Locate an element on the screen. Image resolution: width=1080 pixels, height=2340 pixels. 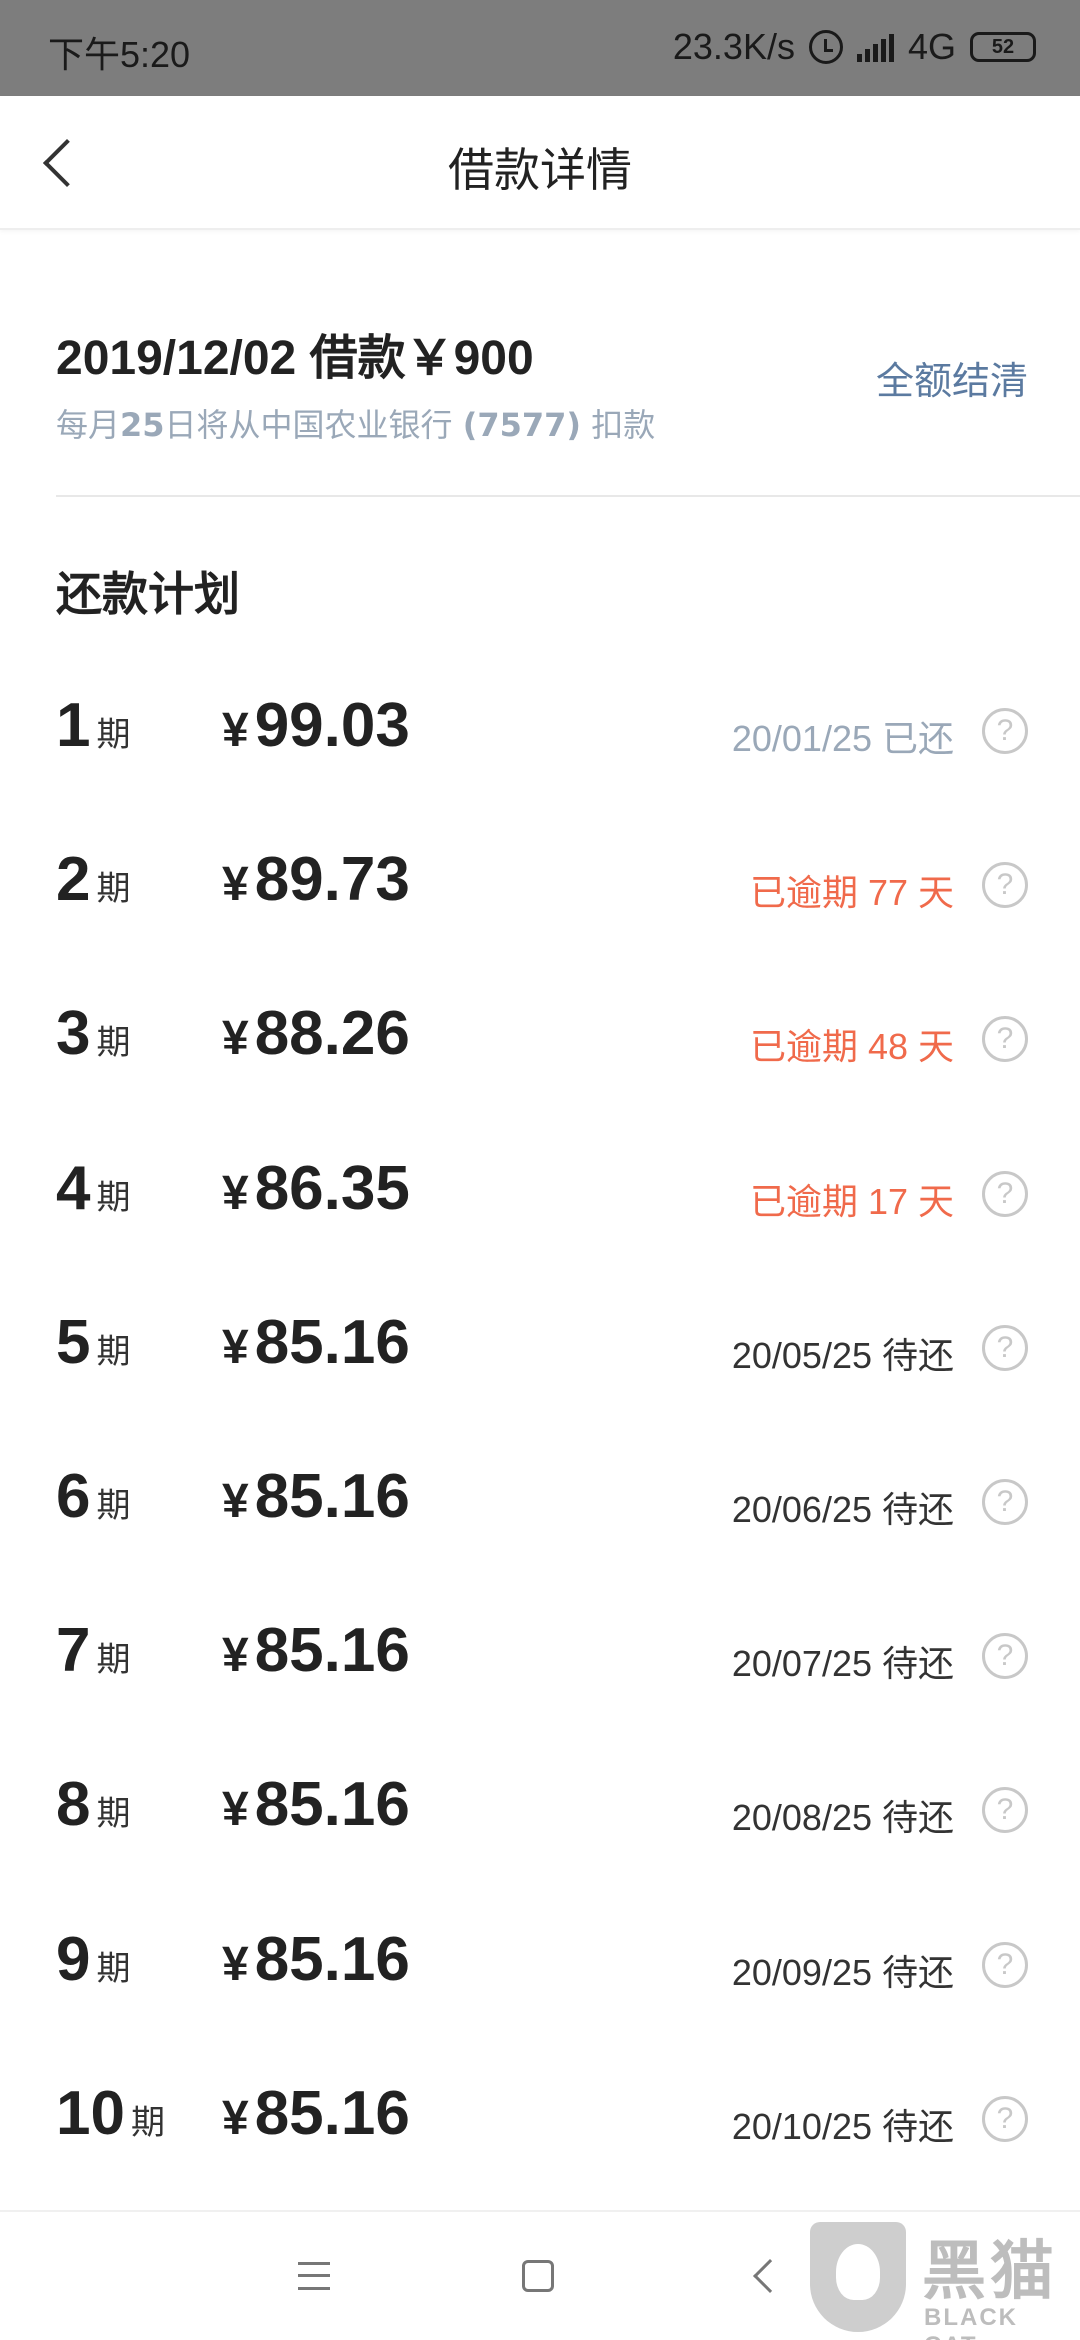
loan-deduction-note: 每月25日将从中国农业银行 (7577) 扣款 is located at coordinates (355, 423).